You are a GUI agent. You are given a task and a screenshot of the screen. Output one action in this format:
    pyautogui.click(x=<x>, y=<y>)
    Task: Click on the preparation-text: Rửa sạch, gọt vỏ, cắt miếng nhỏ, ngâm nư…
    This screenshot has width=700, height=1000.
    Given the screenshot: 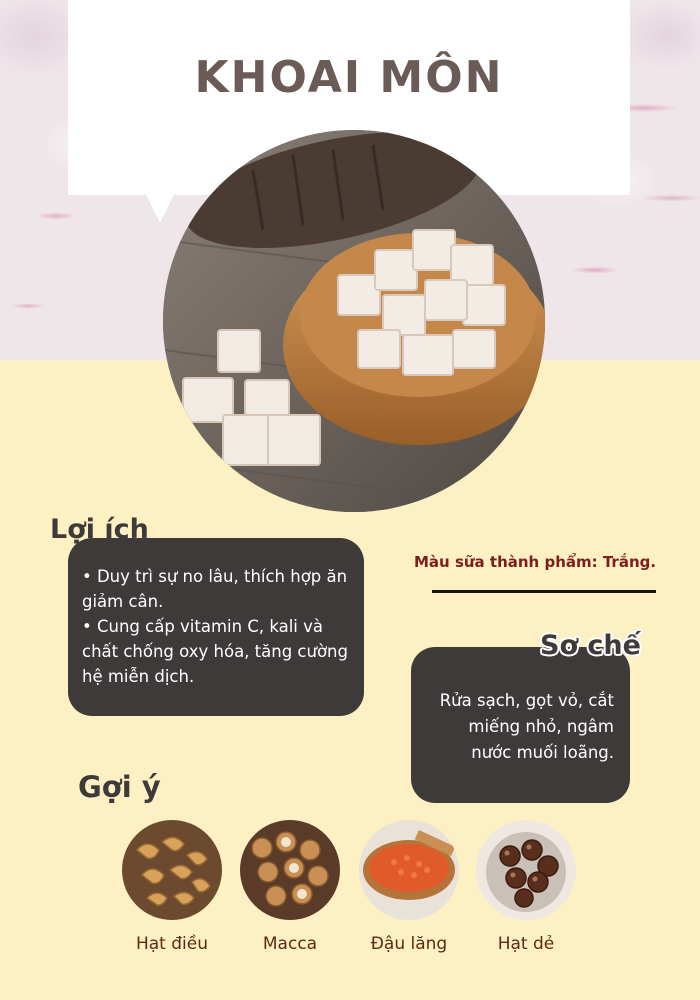 What is the action you would take?
    pyautogui.click(x=526, y=726)
    